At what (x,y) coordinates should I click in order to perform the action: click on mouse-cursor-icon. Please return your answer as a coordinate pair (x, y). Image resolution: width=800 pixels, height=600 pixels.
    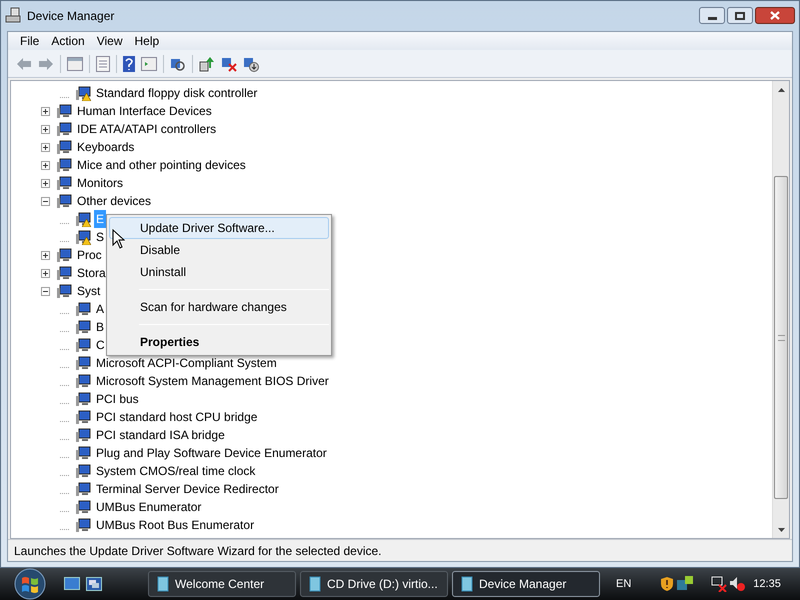
    Looking at the image, I should click on (118, 239).